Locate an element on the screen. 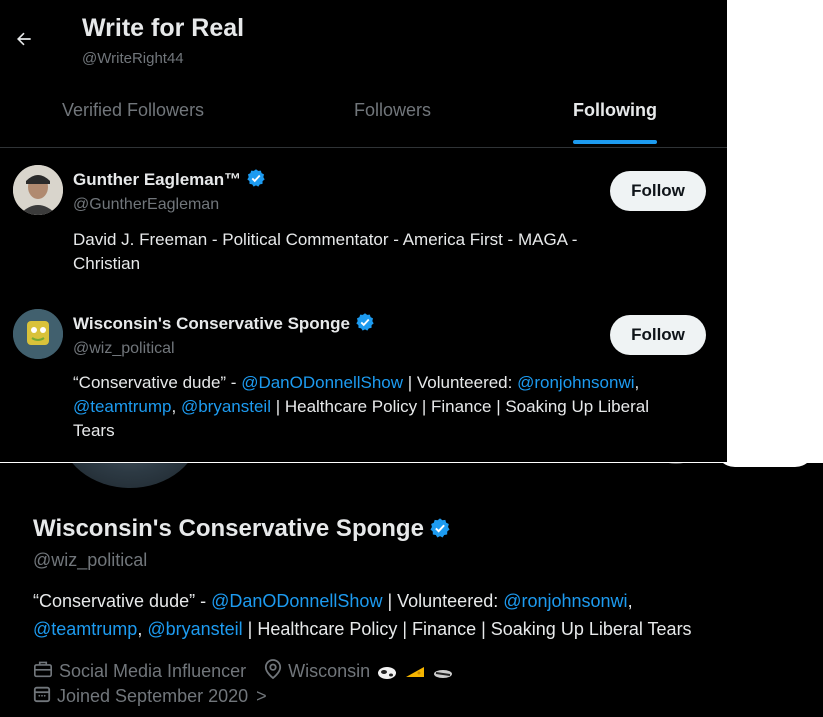  active-tab-indicator is located at coordinates (615, 142).